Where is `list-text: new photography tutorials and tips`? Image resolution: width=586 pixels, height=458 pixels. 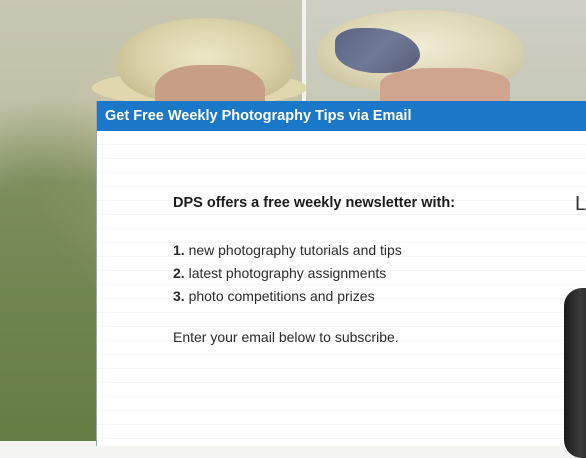 list-text: new photography tutorials and tips is located at coordinates (293, 250).